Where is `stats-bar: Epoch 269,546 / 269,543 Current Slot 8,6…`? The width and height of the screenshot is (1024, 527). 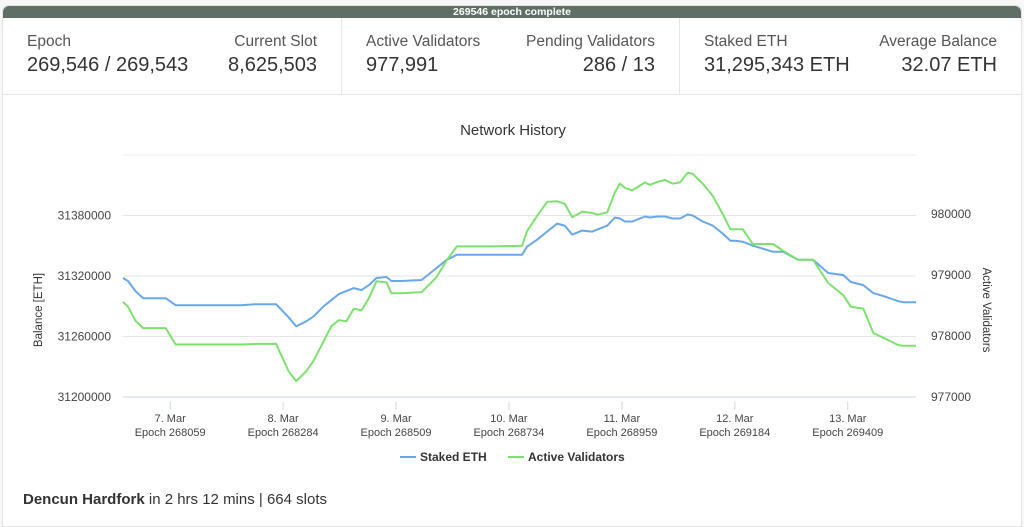 stats-bar: Epoch 269,546 / 269,543 Current Slot 8,6… is located at coordinates (512, 56).